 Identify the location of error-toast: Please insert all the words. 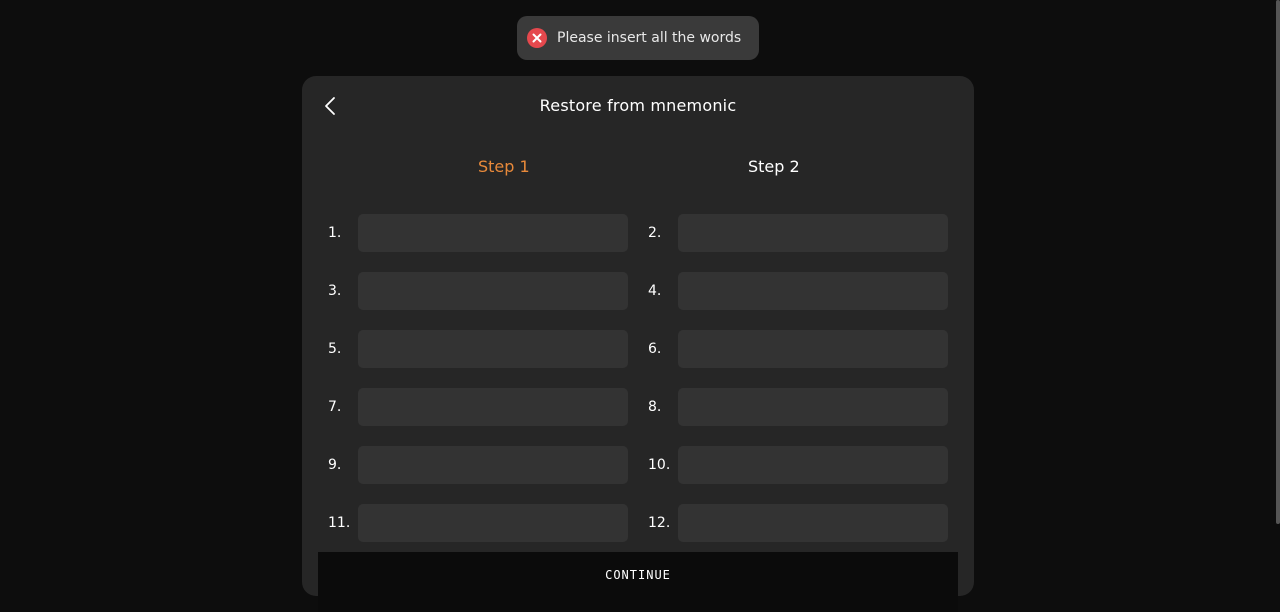
(638, 38).